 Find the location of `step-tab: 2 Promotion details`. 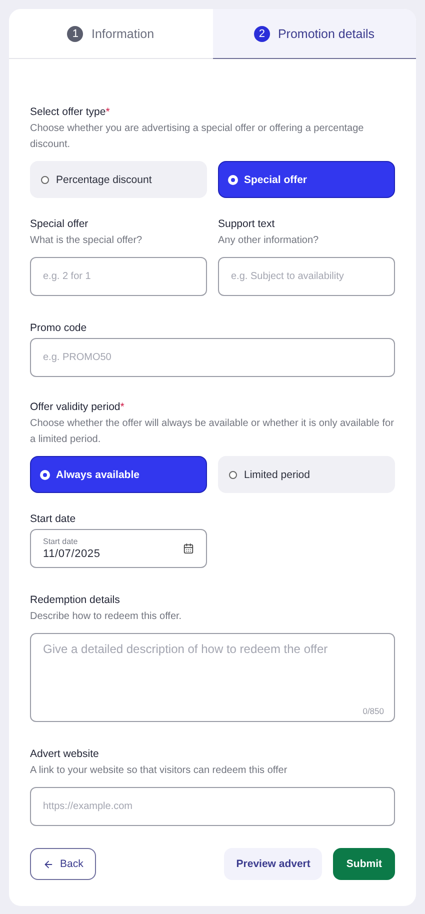

step-tab: 2 Promotion details is located at coordinates (314, 34).